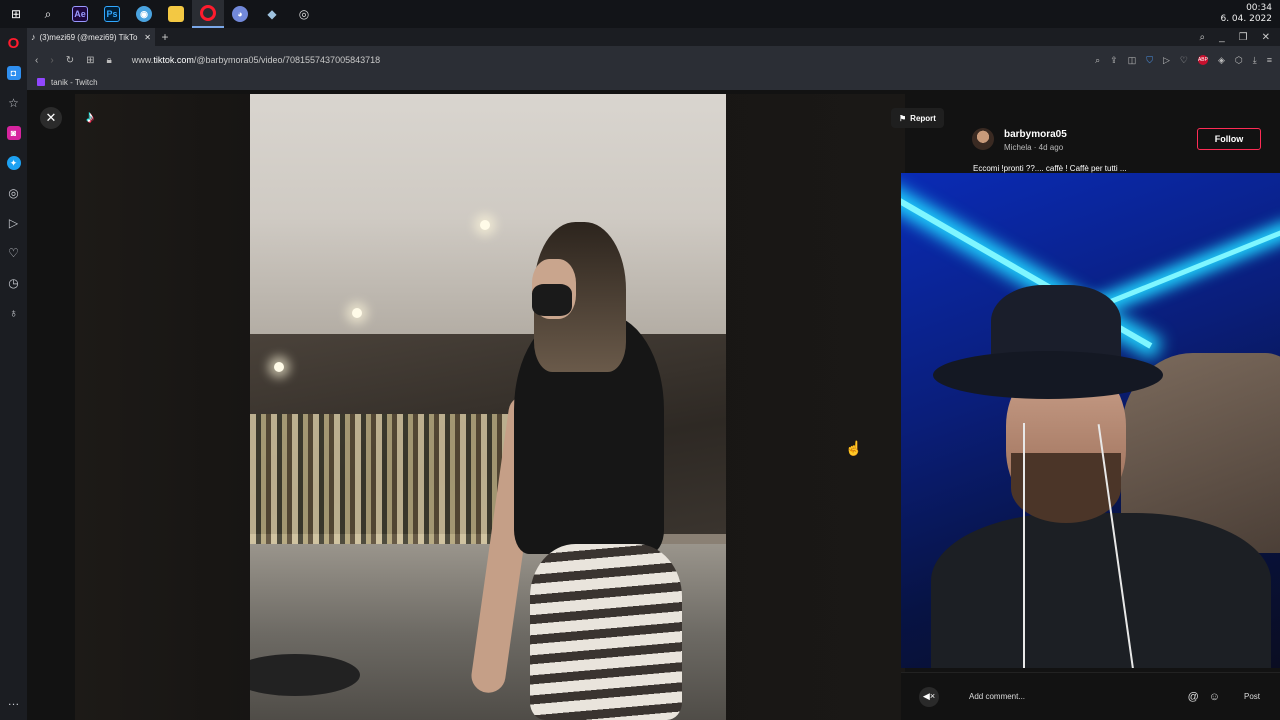 This screenshot has width=1280, height=720. What do you see at coordinates (48, 14) in the screenshot?
I see `search-icon: ⌕` at bounding box center [48, 14].